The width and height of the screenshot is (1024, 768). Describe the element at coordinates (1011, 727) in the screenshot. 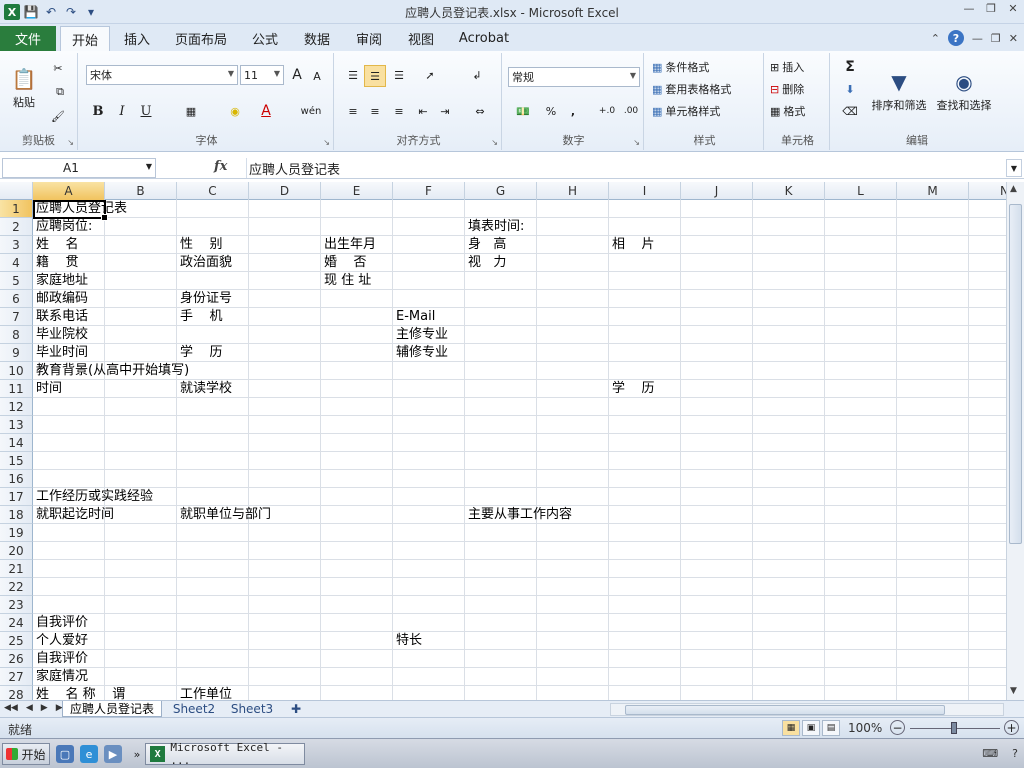

I see `zoom-in-icon: +` at that location.